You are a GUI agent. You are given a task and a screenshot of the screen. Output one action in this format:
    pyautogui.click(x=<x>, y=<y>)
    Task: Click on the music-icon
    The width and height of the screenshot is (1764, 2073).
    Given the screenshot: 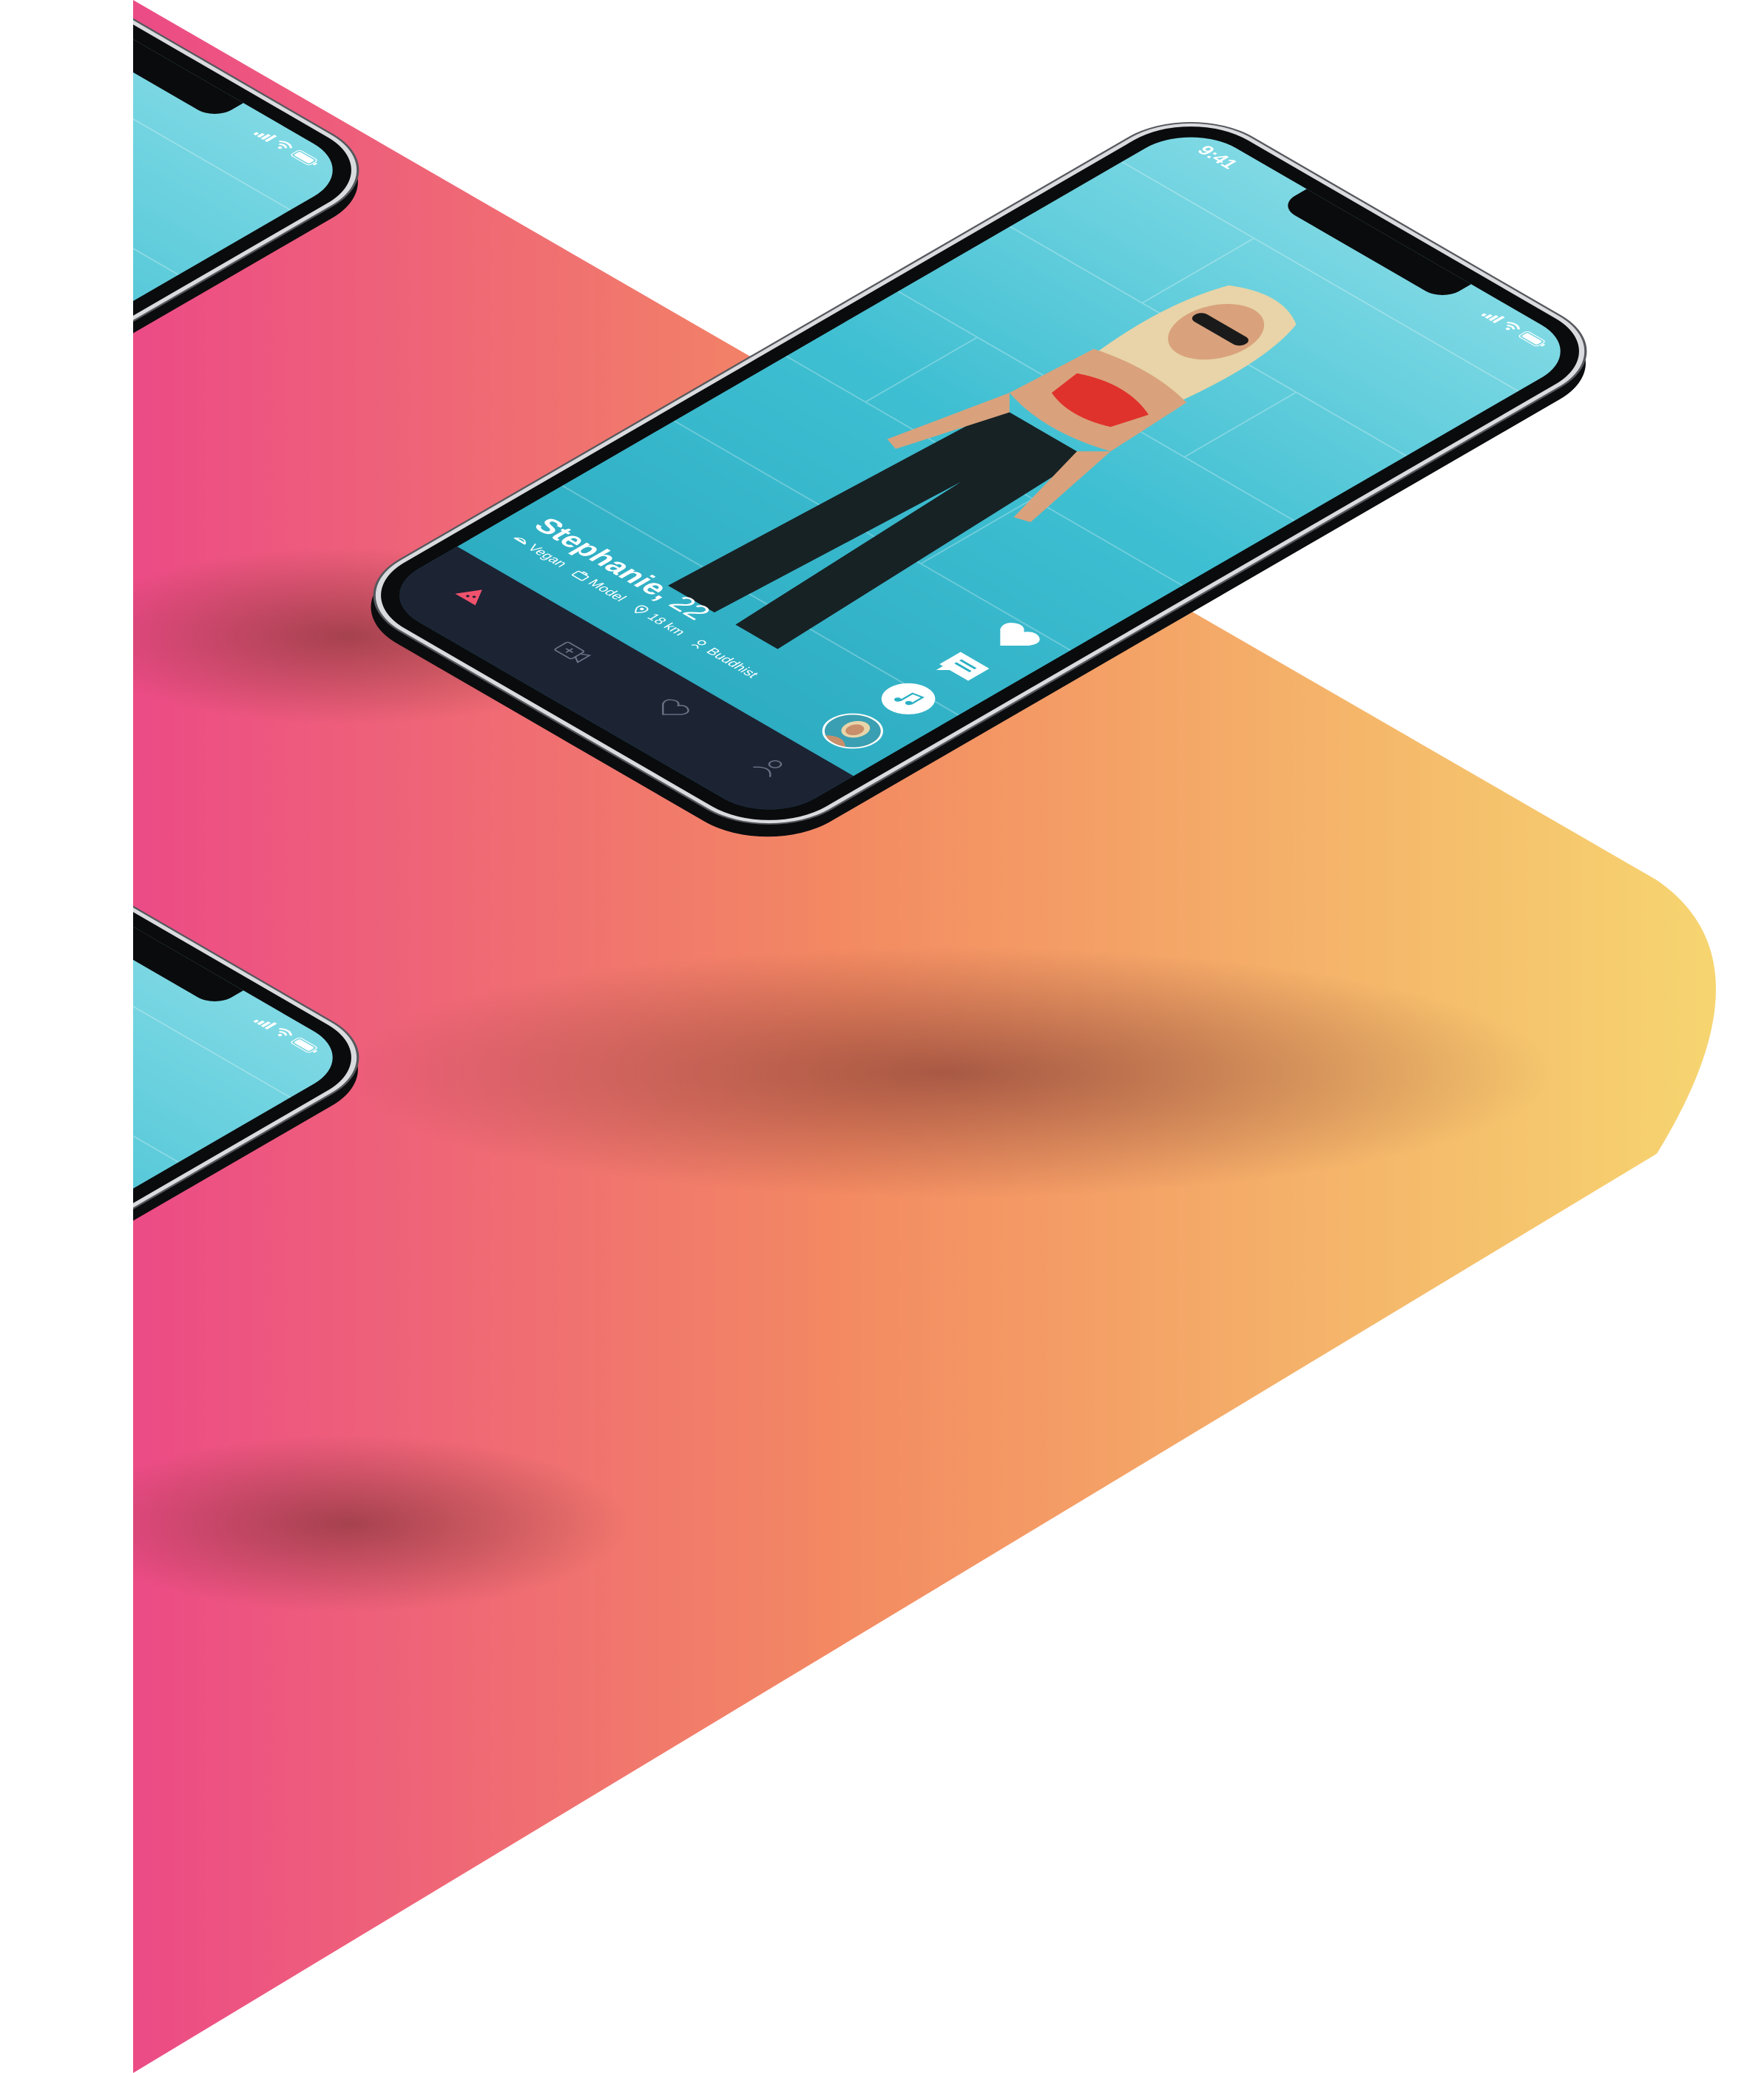 What is the action you would take?
    pyautogui.click(x=909, y=699)
    